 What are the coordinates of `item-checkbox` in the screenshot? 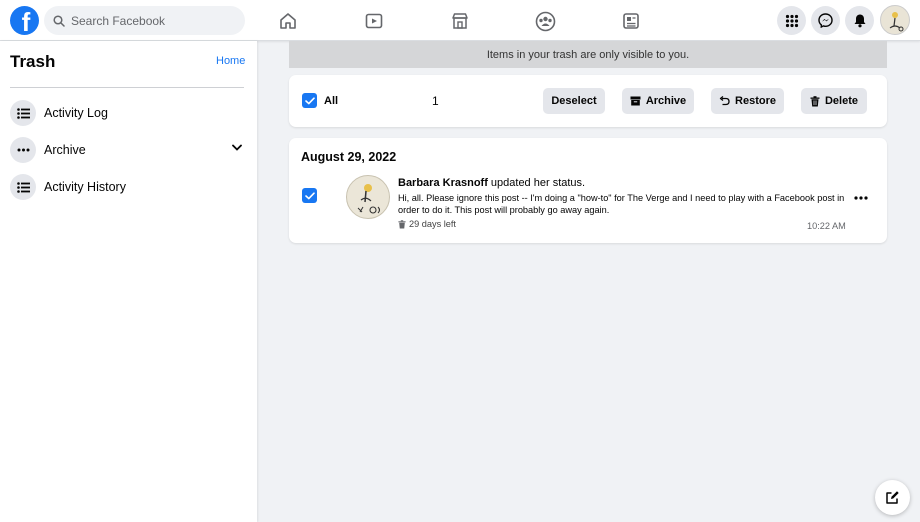 It's located at (309, 195).